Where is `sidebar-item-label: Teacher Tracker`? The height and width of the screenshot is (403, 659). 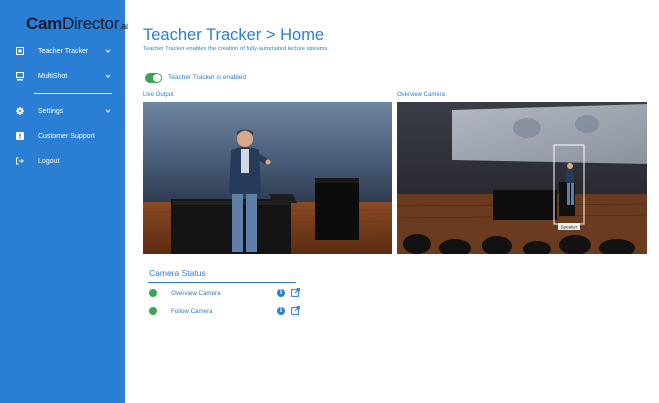 sidebar-item-label: Teacher Tracker is located at coordinates (63, 51).